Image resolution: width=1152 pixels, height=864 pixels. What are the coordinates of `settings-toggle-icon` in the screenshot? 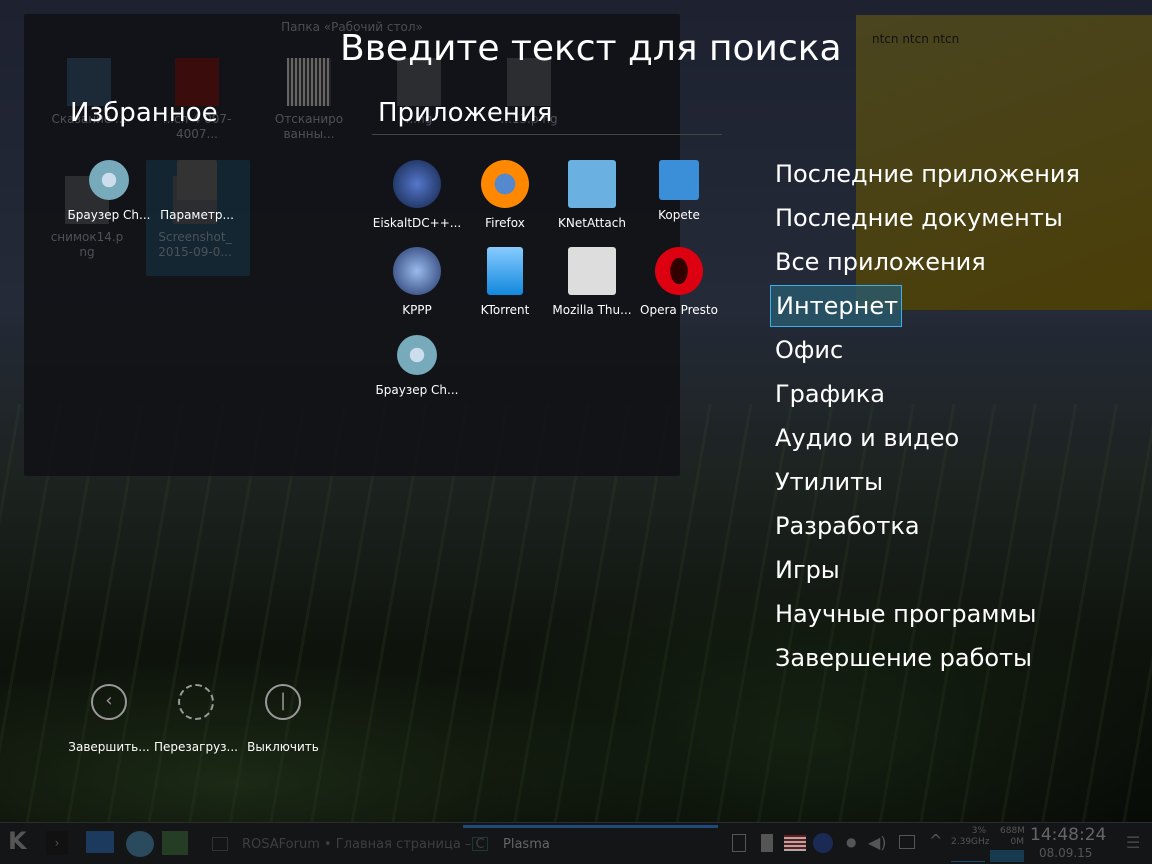 It's located at (197, 180).